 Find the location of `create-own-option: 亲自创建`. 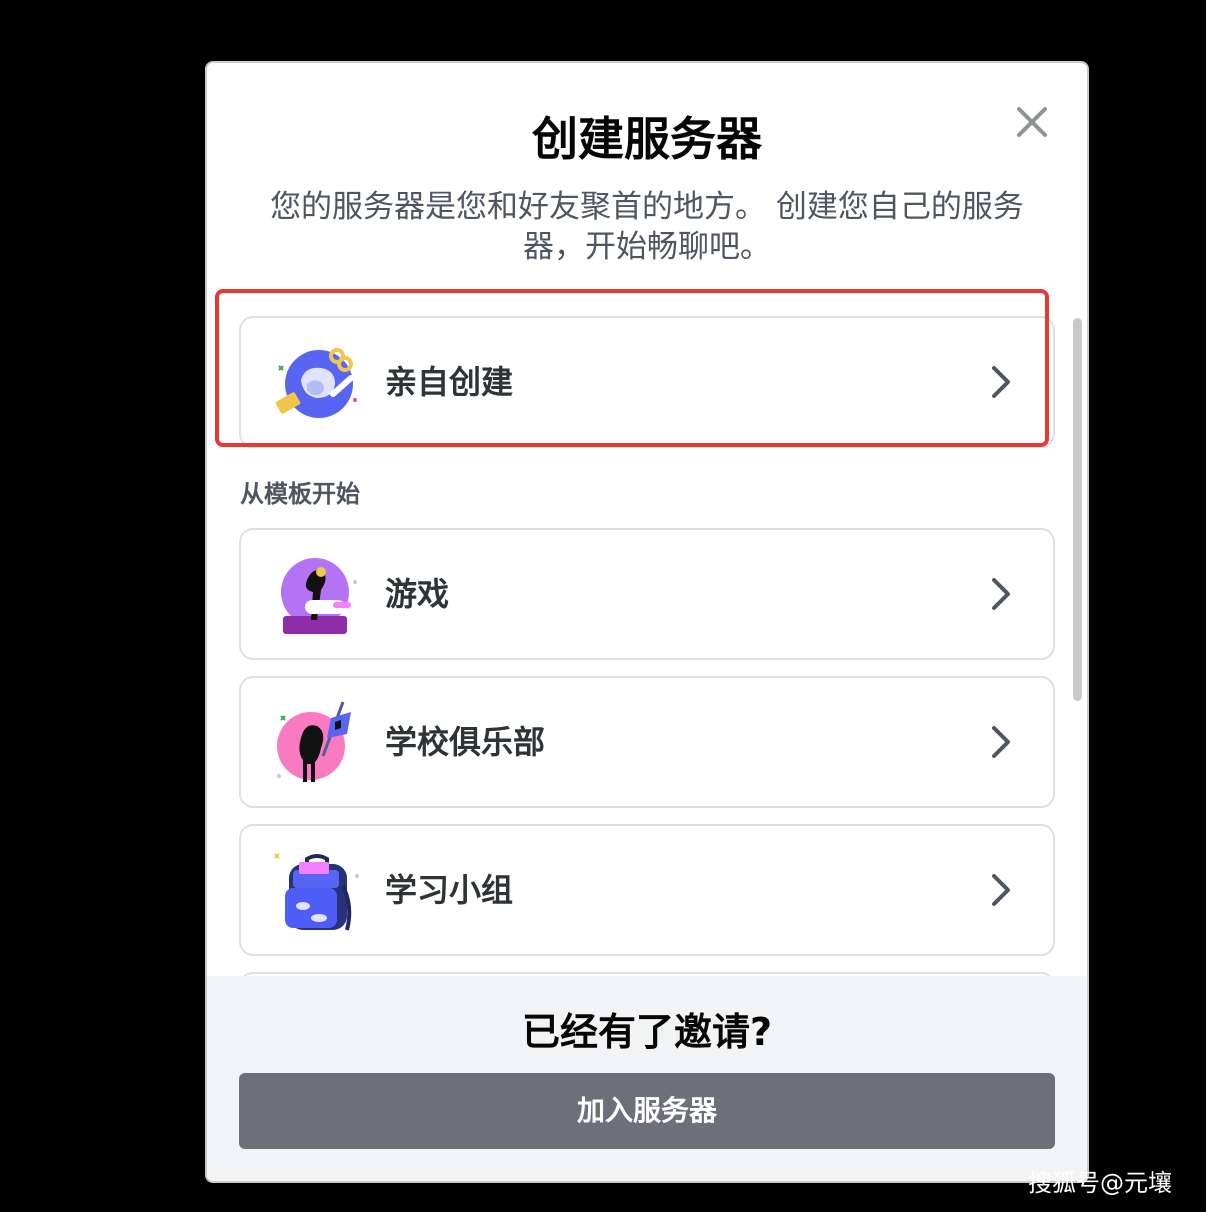

create-own-option: 亲自创建 is located at coordinates (647, 382).